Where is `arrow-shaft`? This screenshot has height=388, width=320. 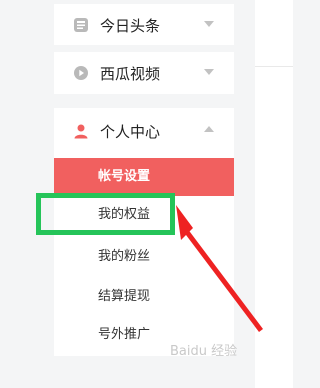 arrow-shaft is located at coordinates (221, 278).